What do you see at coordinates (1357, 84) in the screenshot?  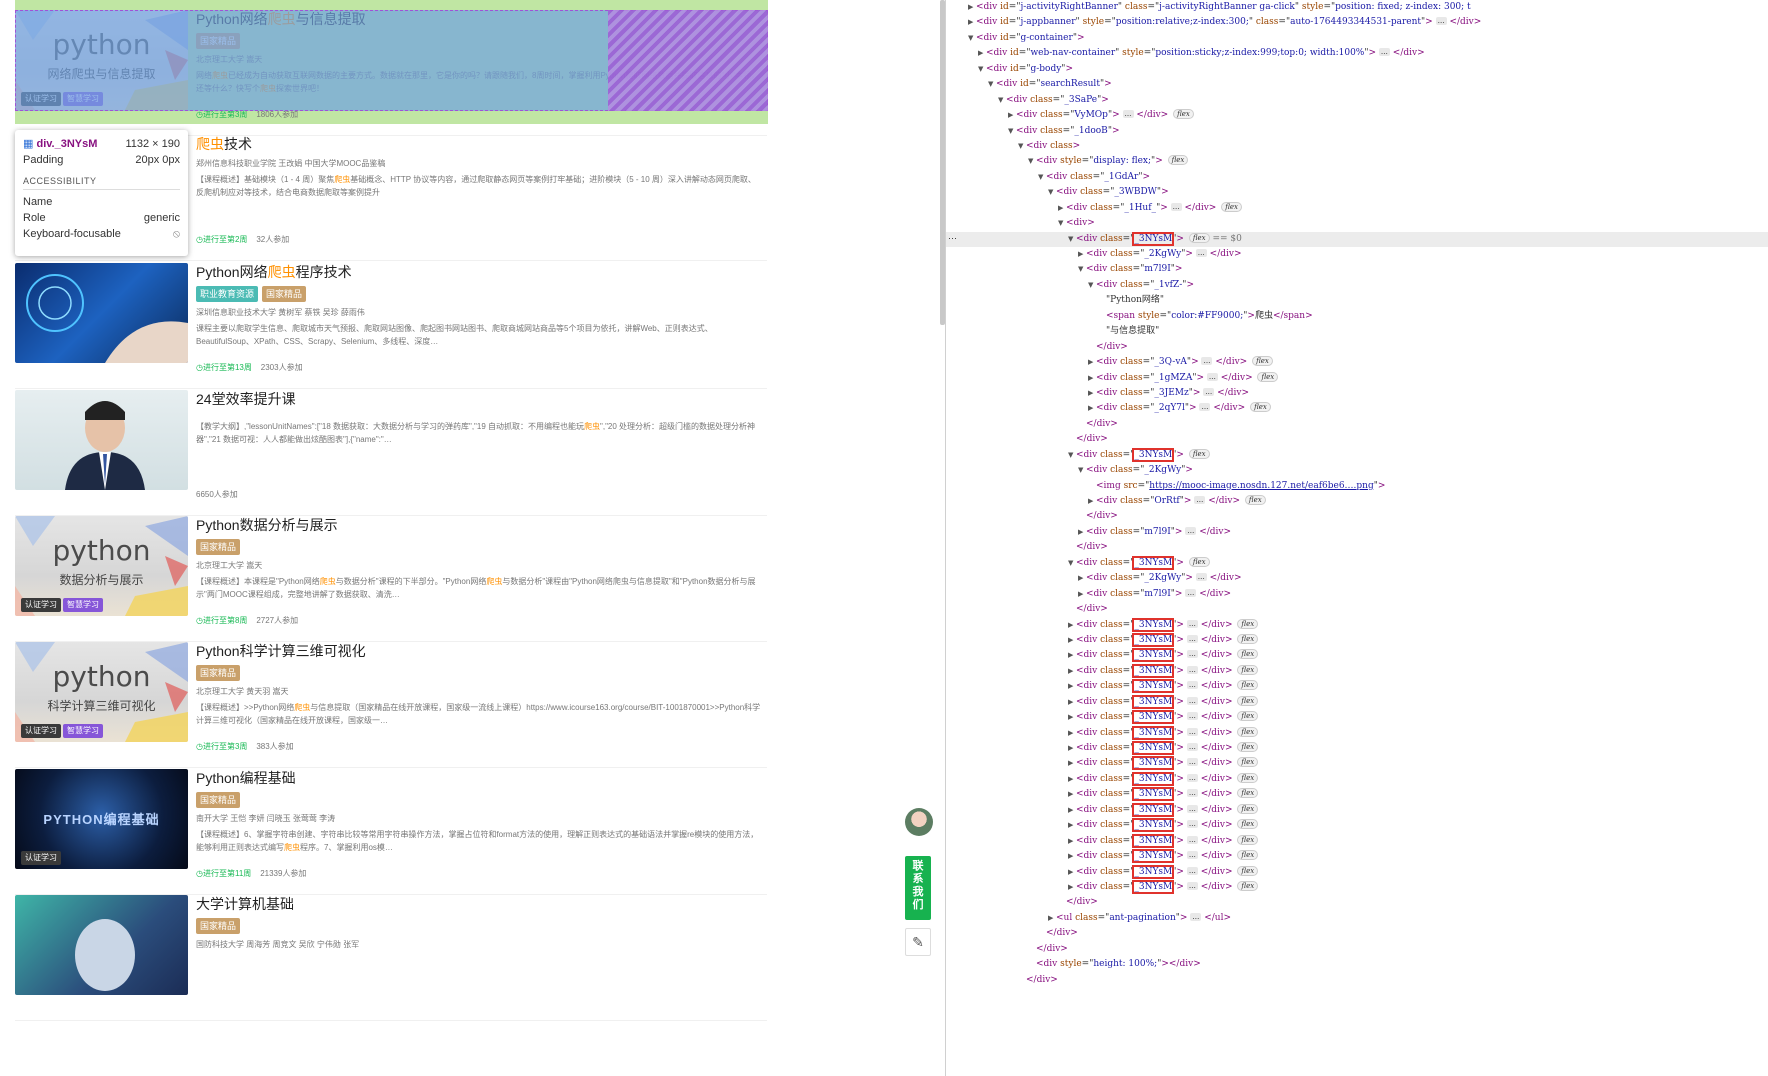 I see `dom-node: ▼ <div id="searchResult">` at bounding box center [1357, 84].